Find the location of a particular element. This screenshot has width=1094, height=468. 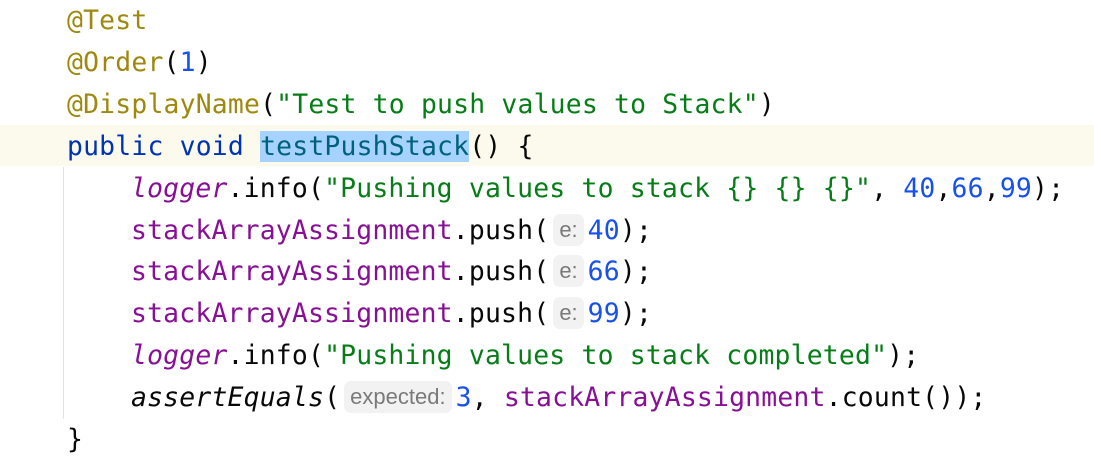

code-token: "Pushing values to stack {} {} {}" is located at coordinates (598, 188).